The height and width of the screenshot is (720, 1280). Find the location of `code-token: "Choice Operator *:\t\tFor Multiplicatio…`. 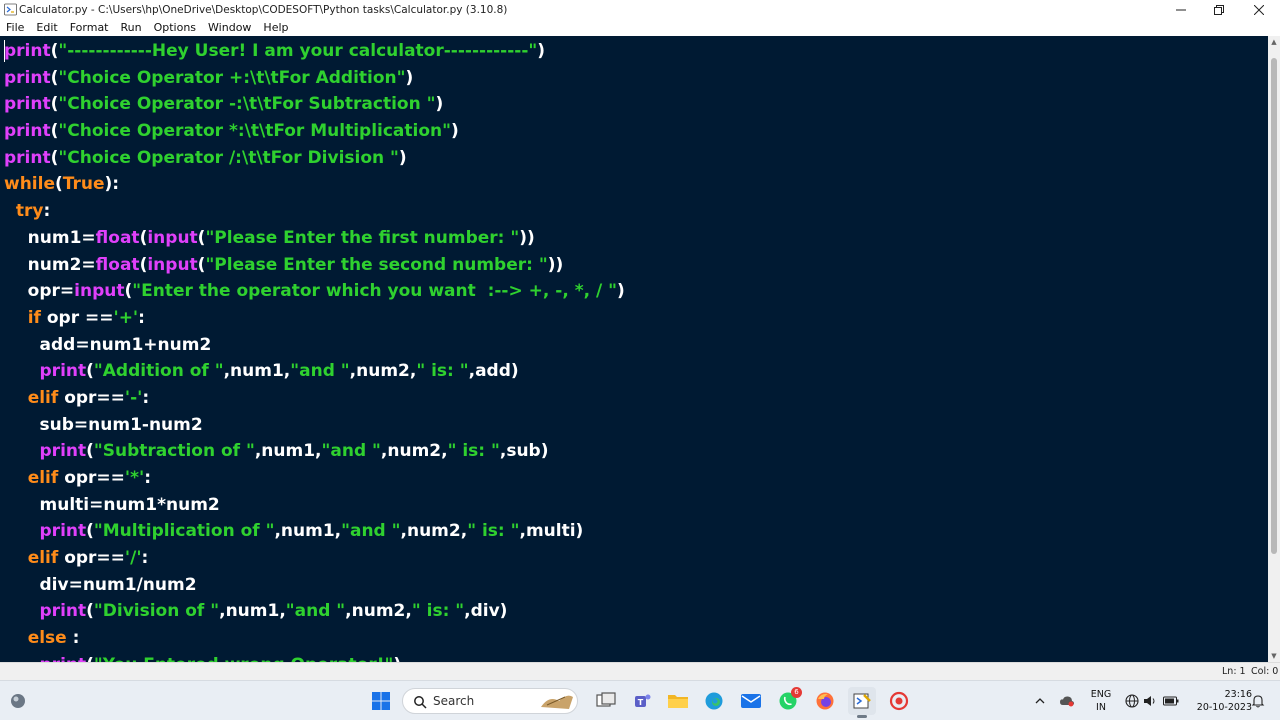

code-token: "Choice Operator *:\t\tFor Multiplicatio… is located at coordinates (255, 131).